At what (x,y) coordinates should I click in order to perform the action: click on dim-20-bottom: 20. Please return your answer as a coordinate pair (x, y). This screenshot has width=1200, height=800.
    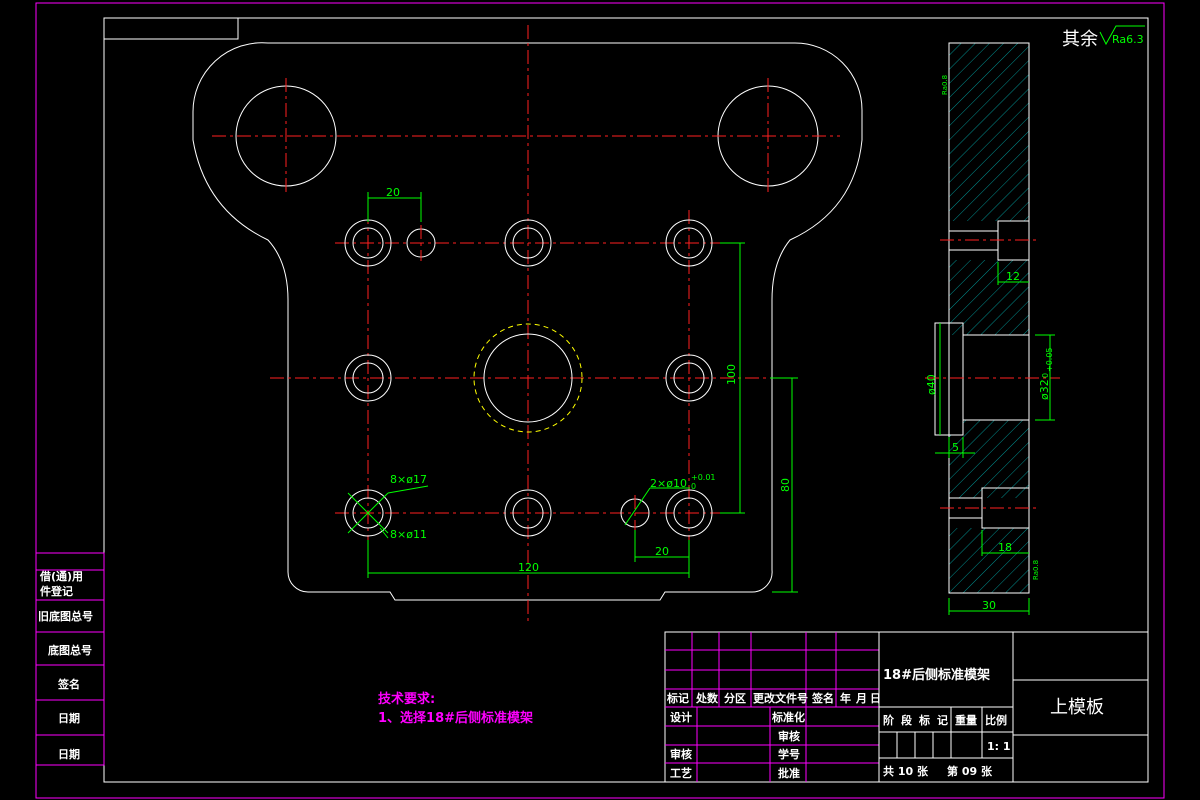
    Looking at the image, I should click on (662, 551).